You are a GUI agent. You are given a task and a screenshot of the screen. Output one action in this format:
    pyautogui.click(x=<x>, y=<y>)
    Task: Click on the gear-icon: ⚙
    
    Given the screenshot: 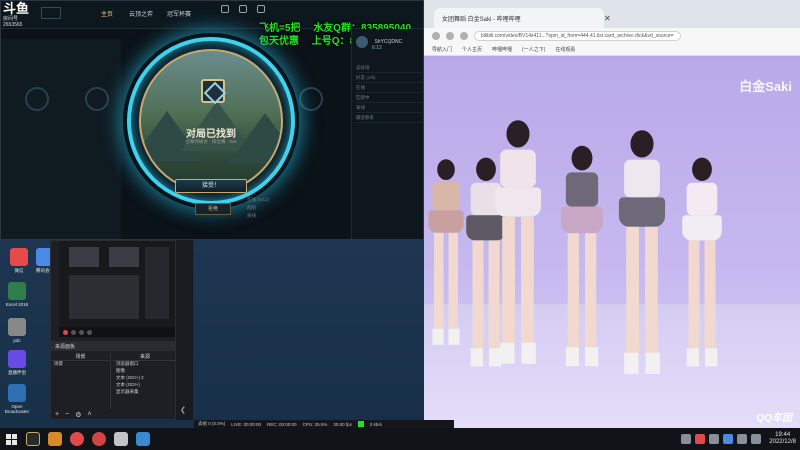 What is the action you would take?
    pyautogui.click(x=78, y=416)
    